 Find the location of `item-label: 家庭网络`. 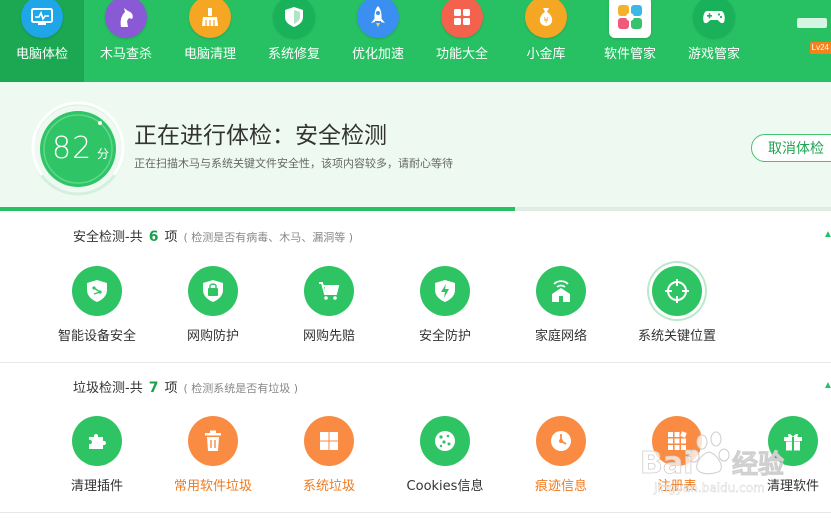

item-label: 家庭网络 is located at coordinates (560, 336).